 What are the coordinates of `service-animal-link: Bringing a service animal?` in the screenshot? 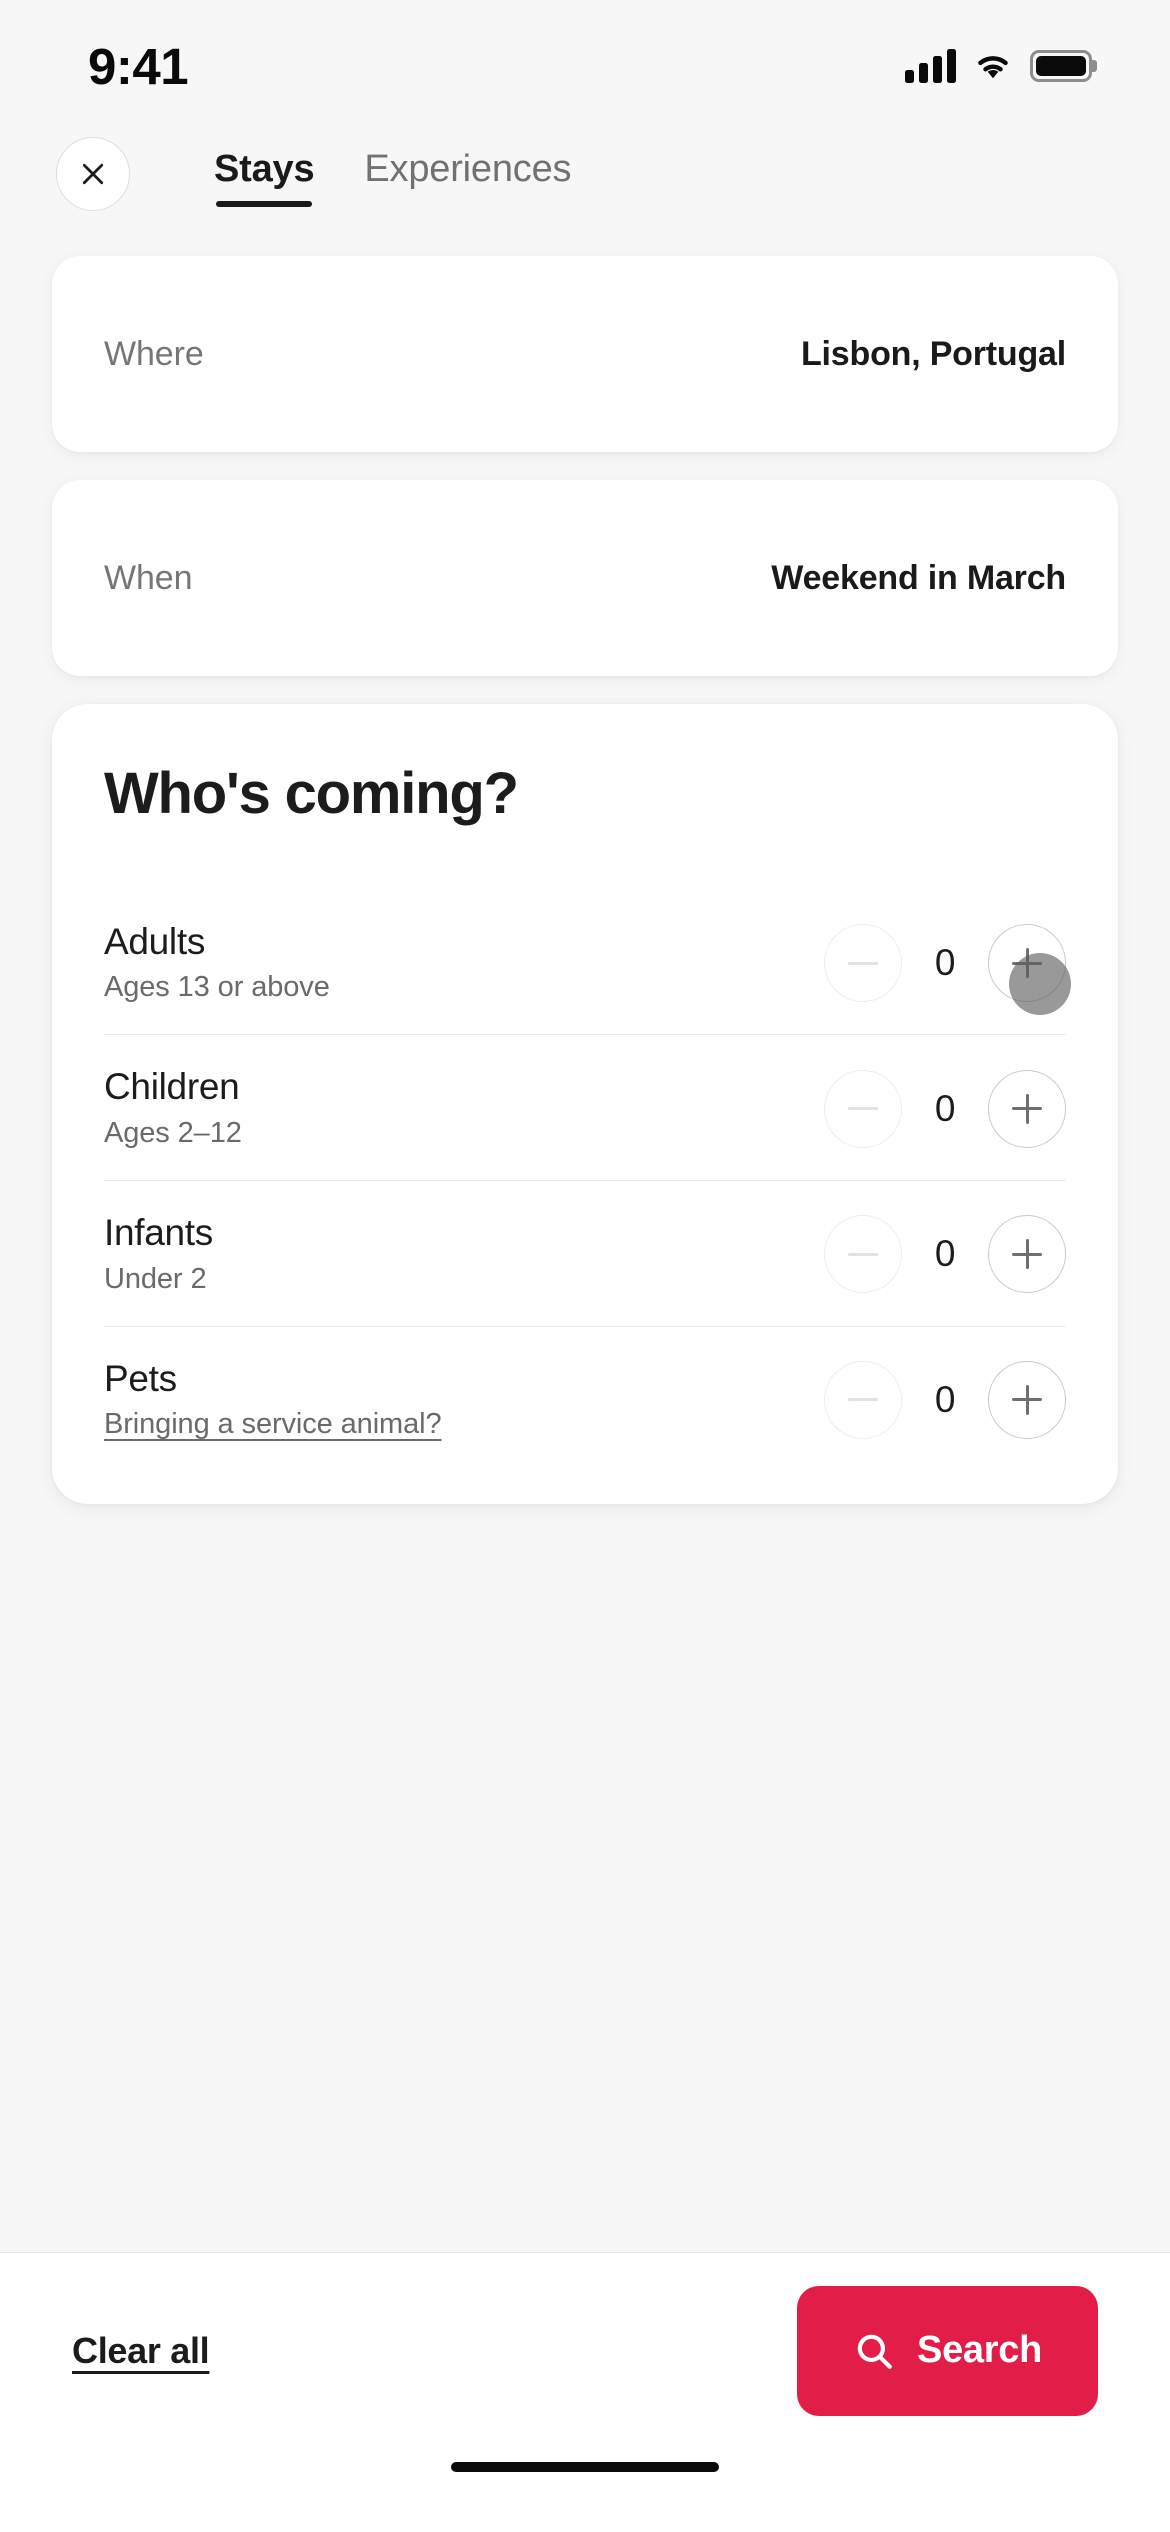 It's located at (273, 1424).